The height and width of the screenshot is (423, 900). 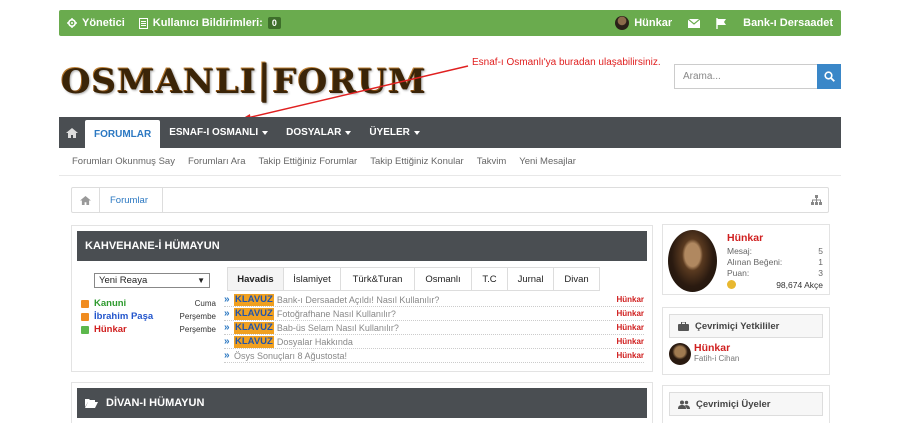 What do you see at coordinates (692, 261) in the screenshot?
I see `avatar` at bounding box center [692, 261].